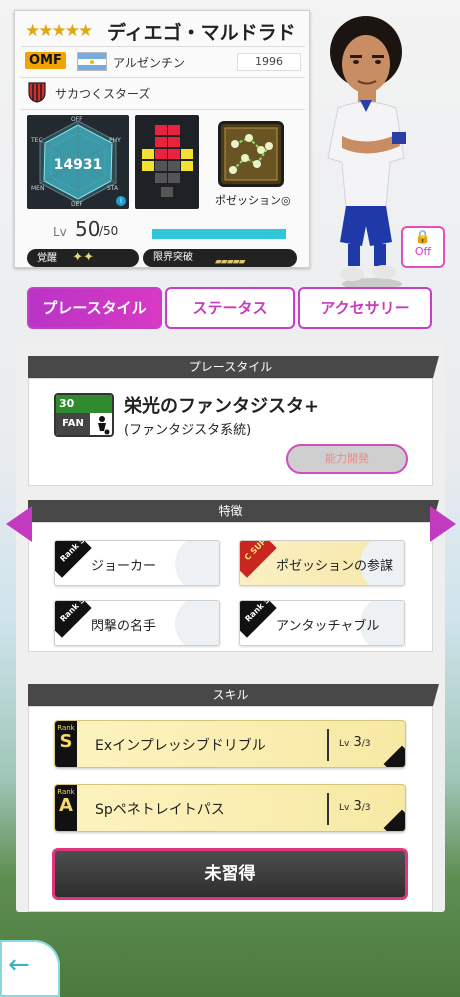  I want to click on radar-label-def: DEF, so click(77, 204).